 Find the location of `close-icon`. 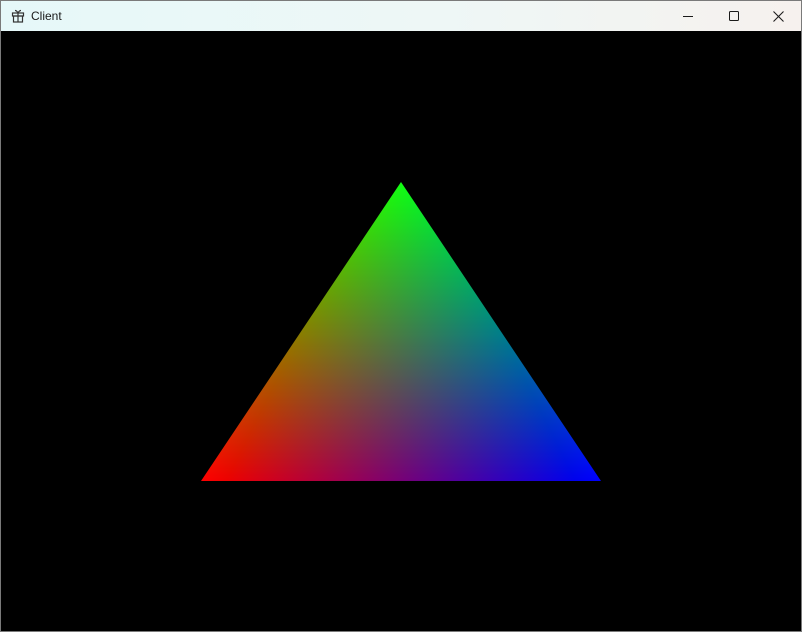

close-icon is located at coordinates (778, 16).